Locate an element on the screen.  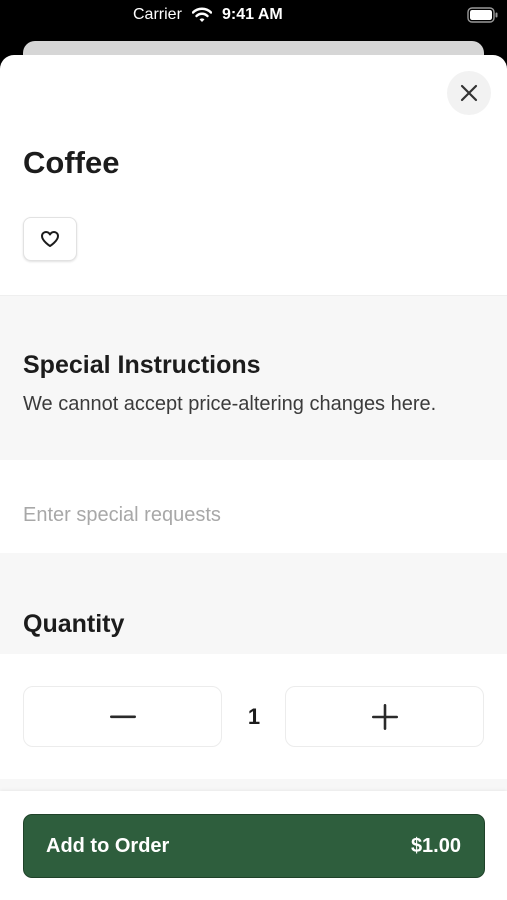
battery-icon is located at coordinates (482, 15).